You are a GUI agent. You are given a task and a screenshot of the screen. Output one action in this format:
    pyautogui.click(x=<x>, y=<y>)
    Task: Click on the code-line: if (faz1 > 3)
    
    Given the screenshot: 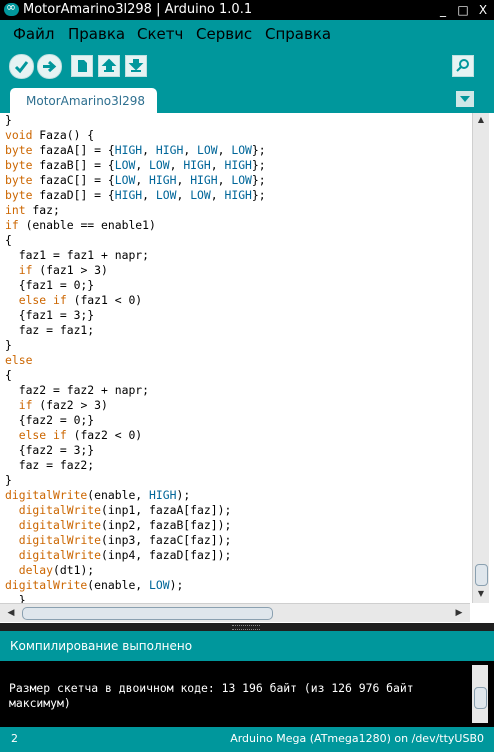 What is the action you would take?
    pyautogui.click(x=135, y=270)
    